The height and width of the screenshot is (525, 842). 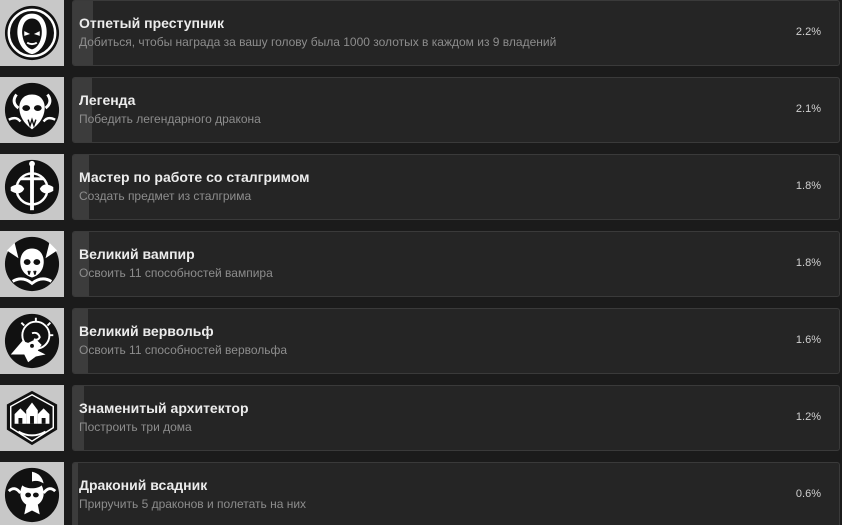 I want to click on dragon-skull-icon, so click(x=32, y=110).